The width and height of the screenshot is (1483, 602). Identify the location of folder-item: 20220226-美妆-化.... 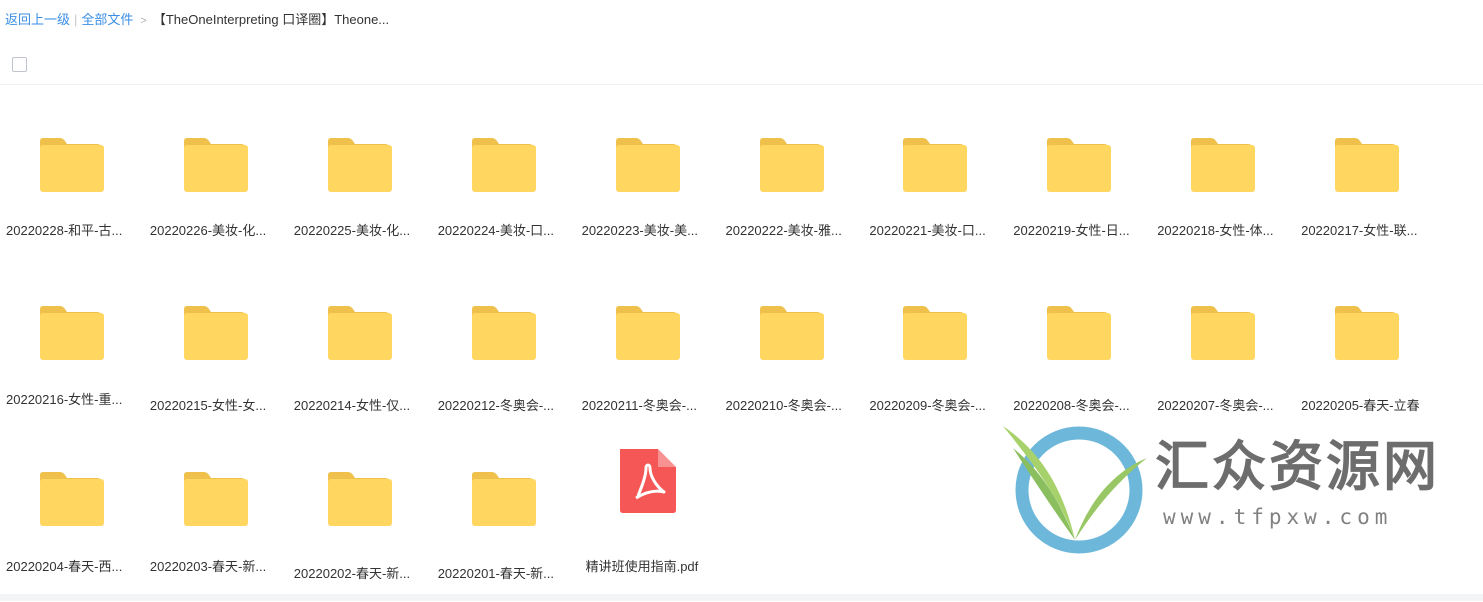
(216, 193).